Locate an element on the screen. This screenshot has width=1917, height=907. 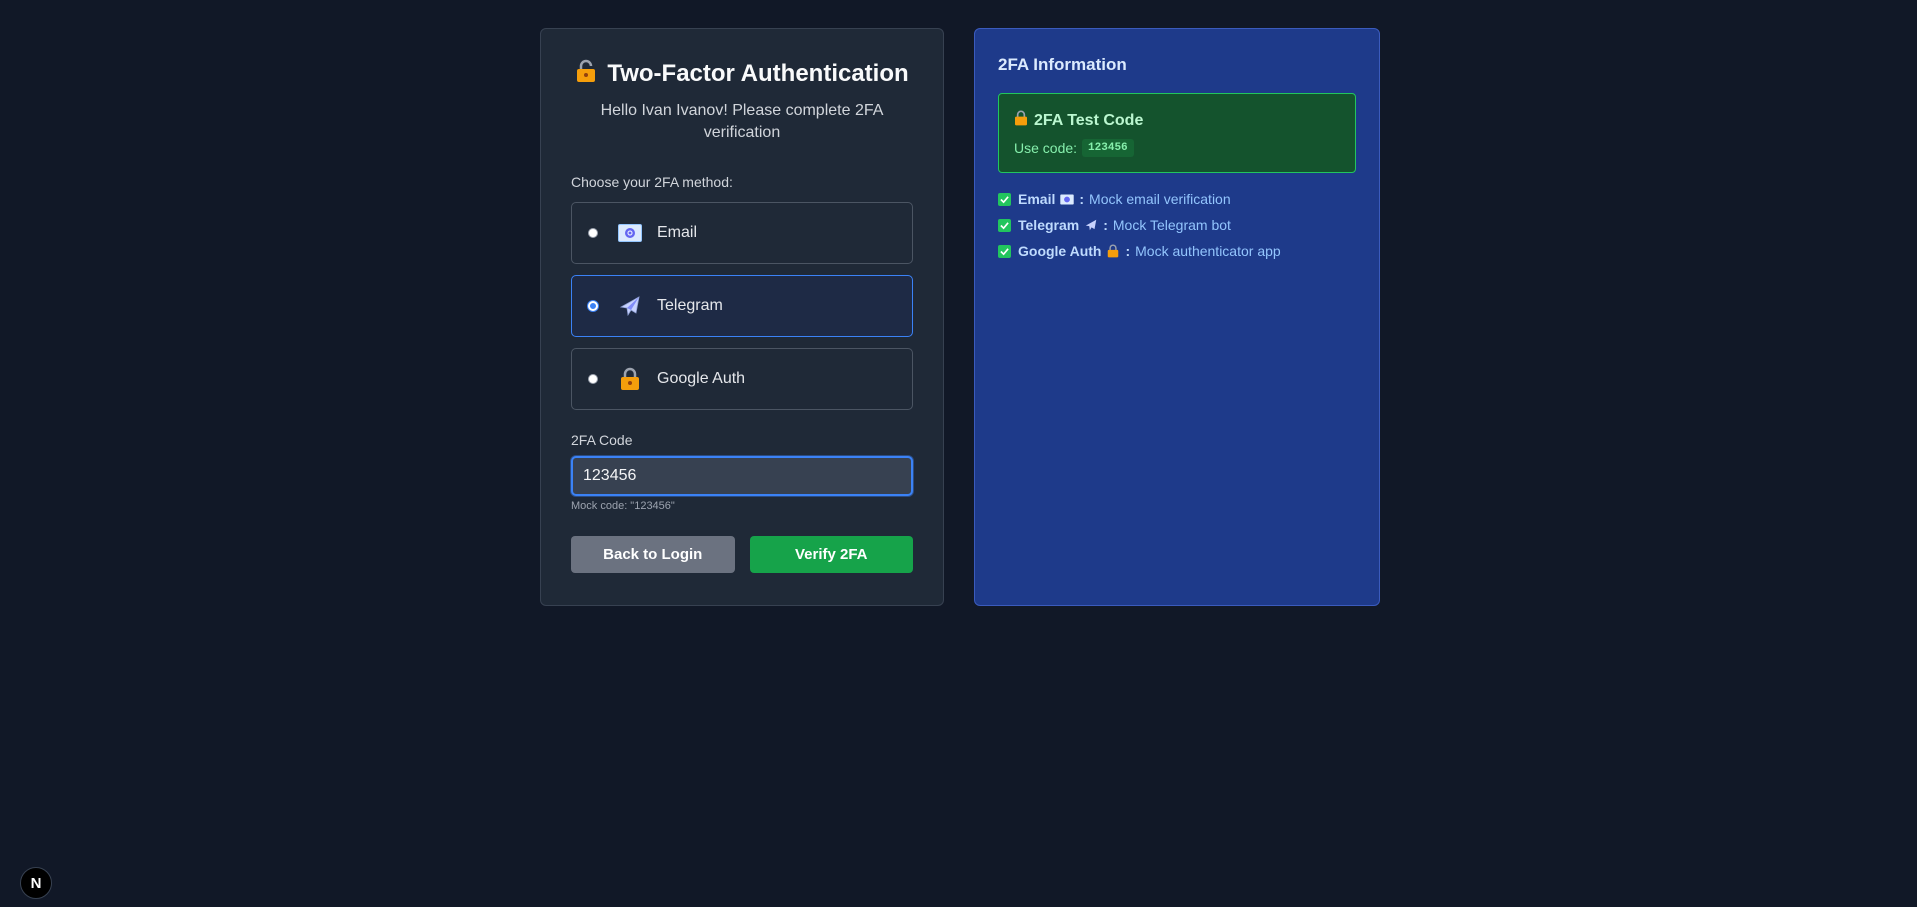
dev-tools-badge: N is located at coordinates (36, 883).